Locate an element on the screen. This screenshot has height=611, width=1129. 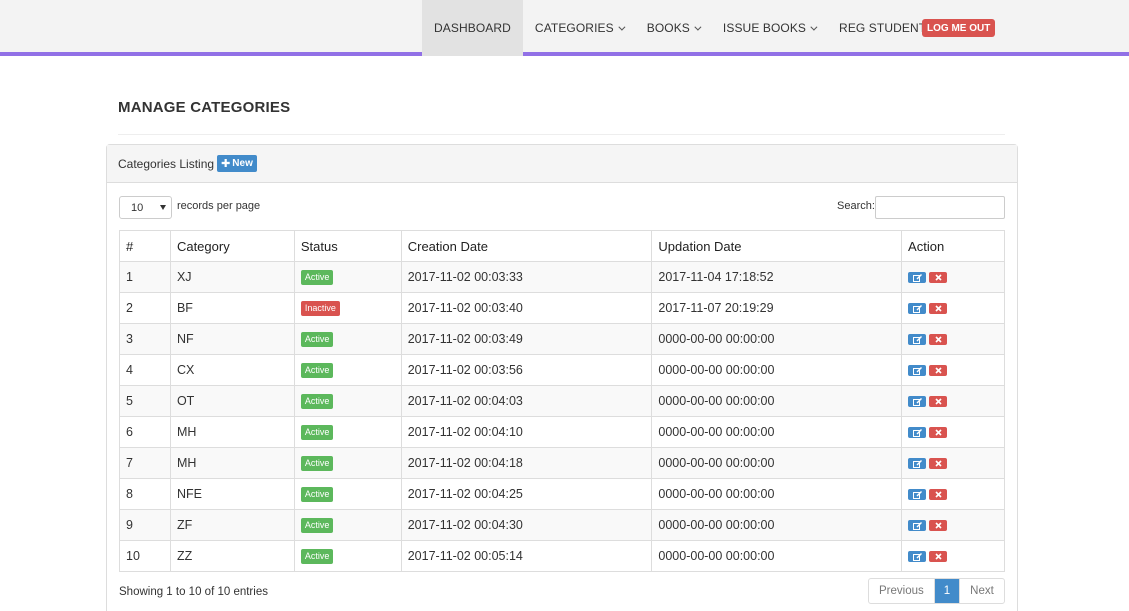
nav-dashboard: DASHBOARD is located at coordinates (472, 28).